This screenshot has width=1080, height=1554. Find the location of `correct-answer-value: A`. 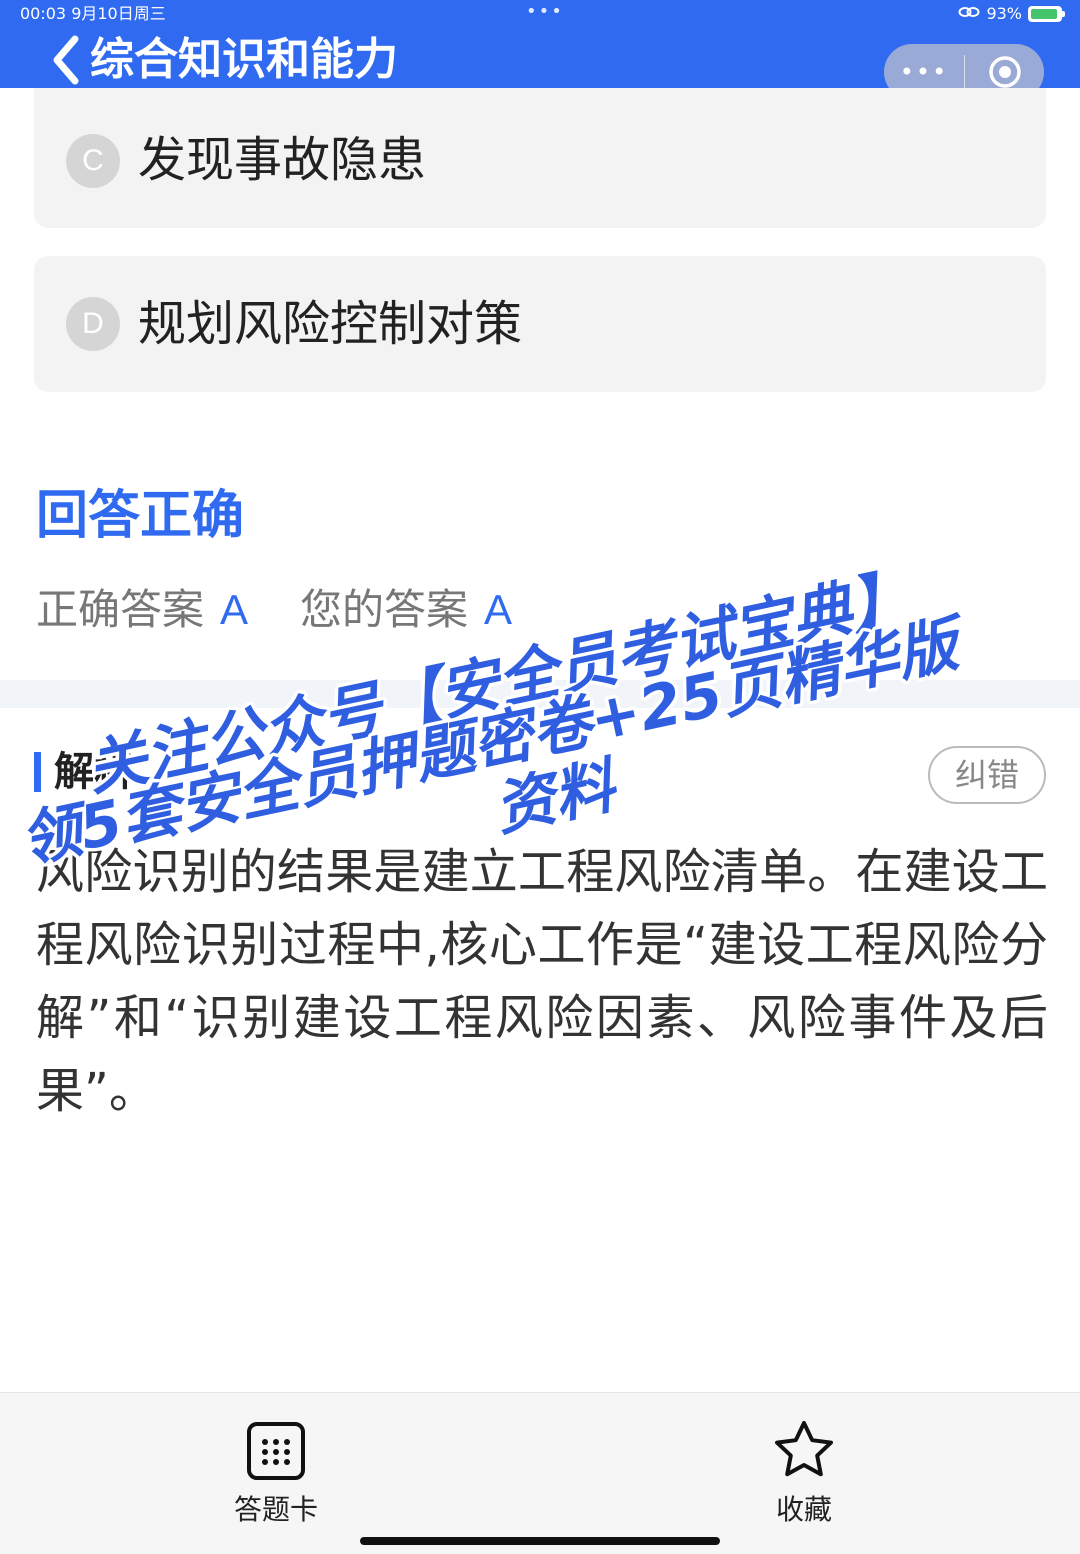

correct-answer-value: A is located at coordinates (234, 609).